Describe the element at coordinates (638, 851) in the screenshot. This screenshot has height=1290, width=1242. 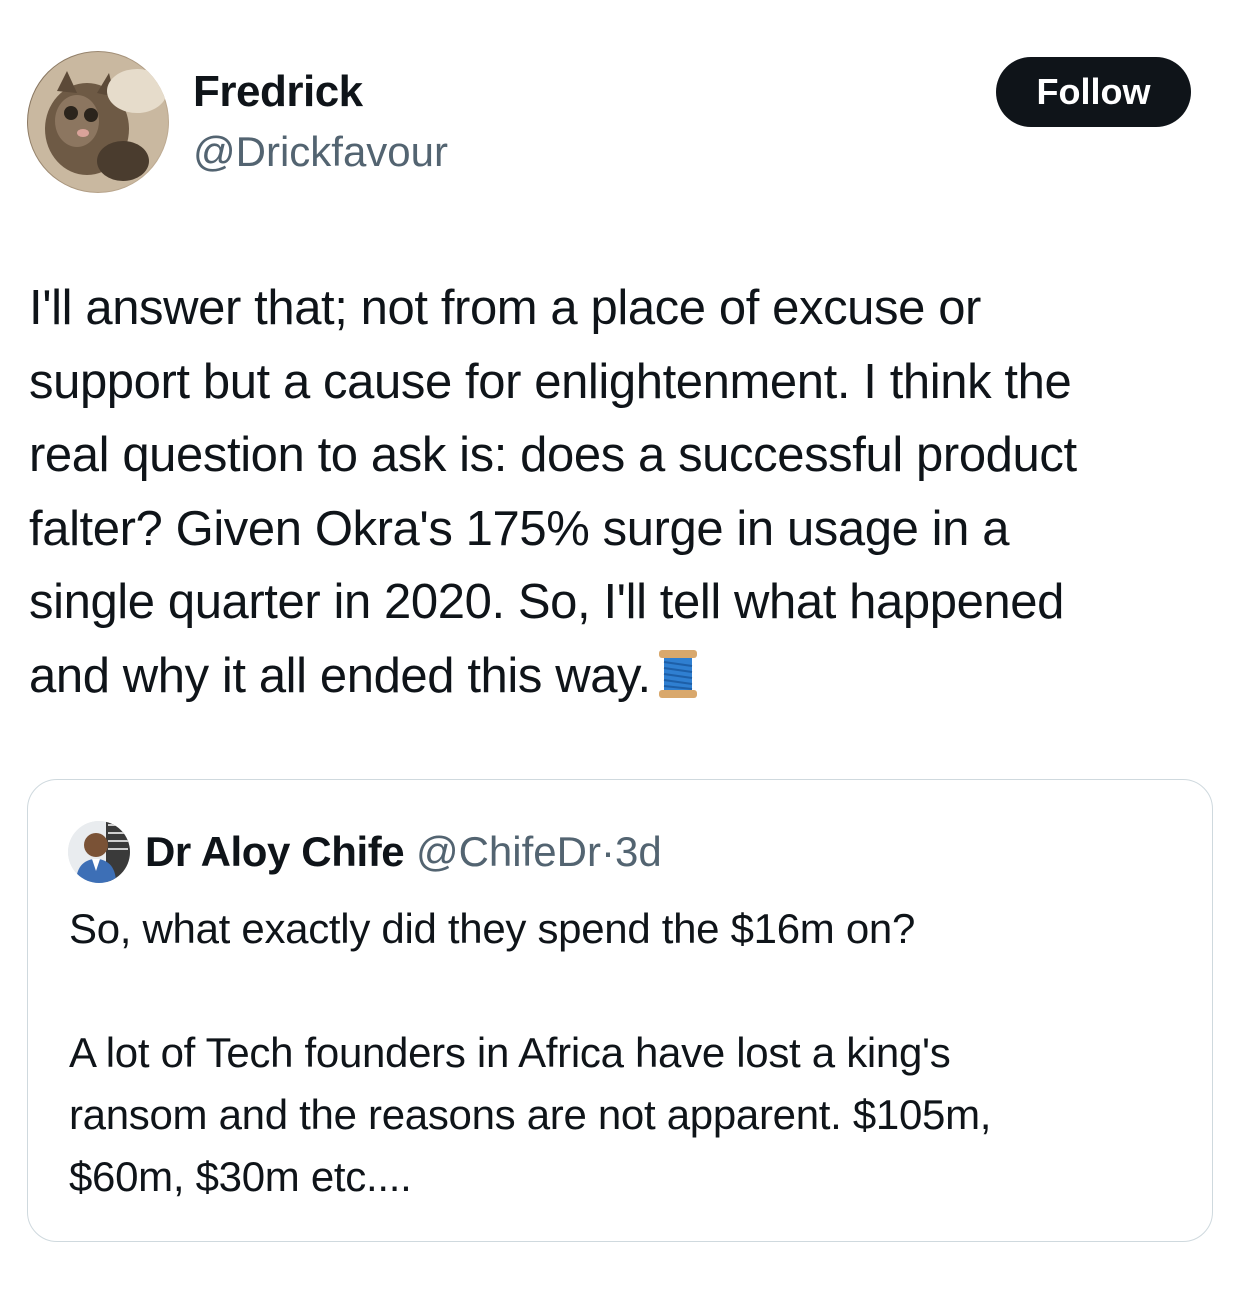
I see `quoted-timestamp: 3d` at that location.